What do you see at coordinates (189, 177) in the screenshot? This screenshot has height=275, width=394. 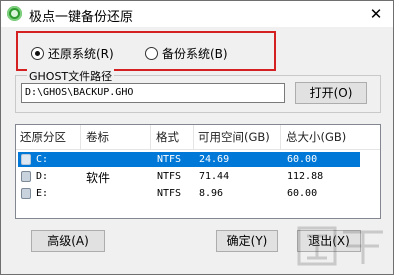 I see `table-row: D: 软件 NTFS 71.44 112.88` at bounding box center [189, 177].